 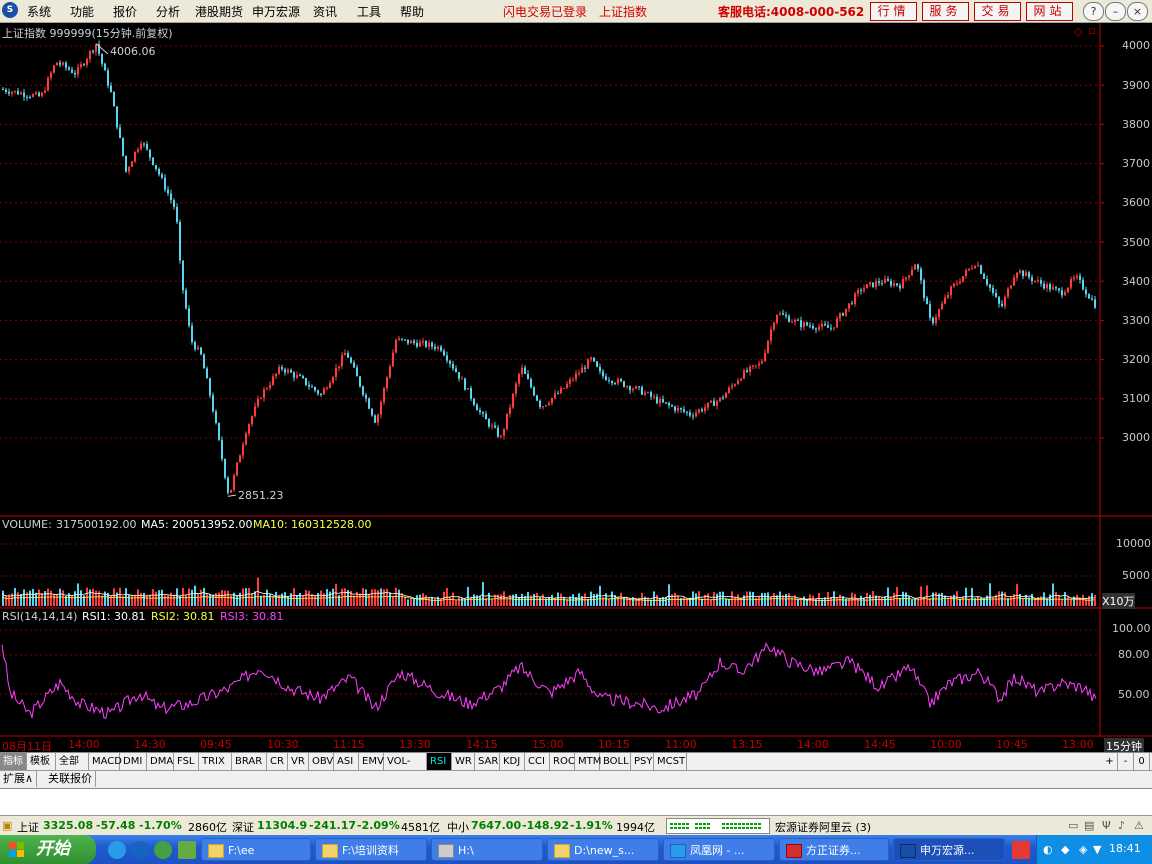 I want to click on indicator-tab-cr: CR, so click(x=277, y=761).